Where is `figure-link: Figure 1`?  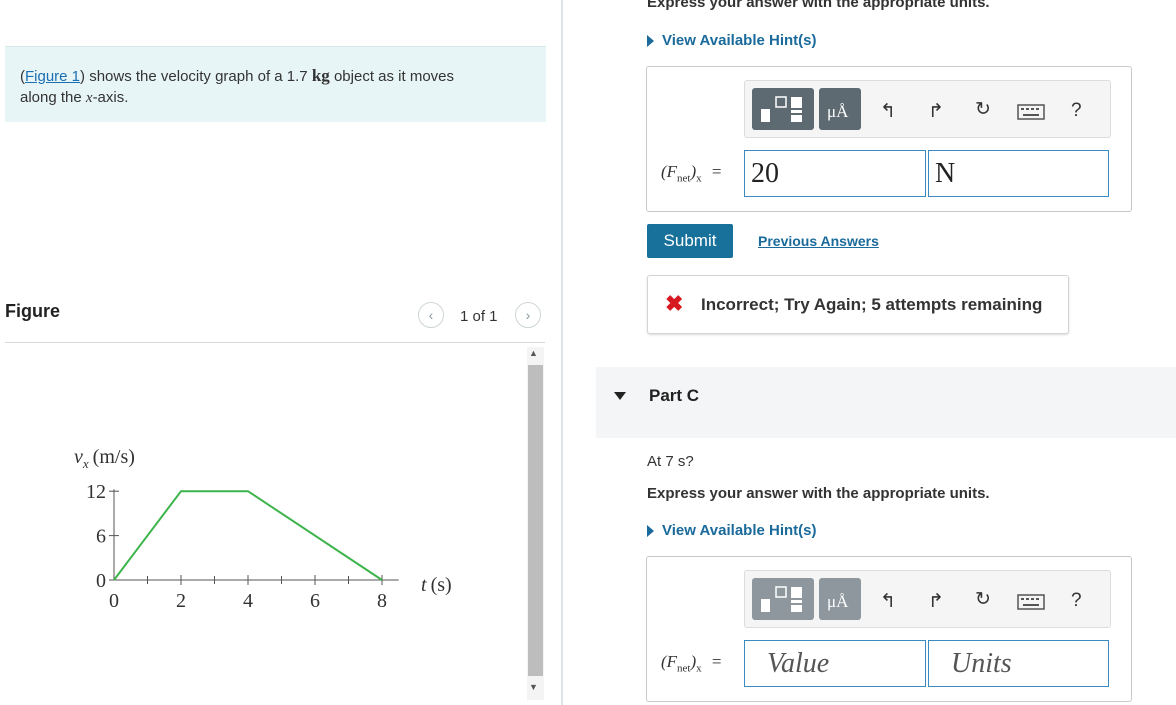
figure-link: Figure 1 is located at coordinates (52, 76).